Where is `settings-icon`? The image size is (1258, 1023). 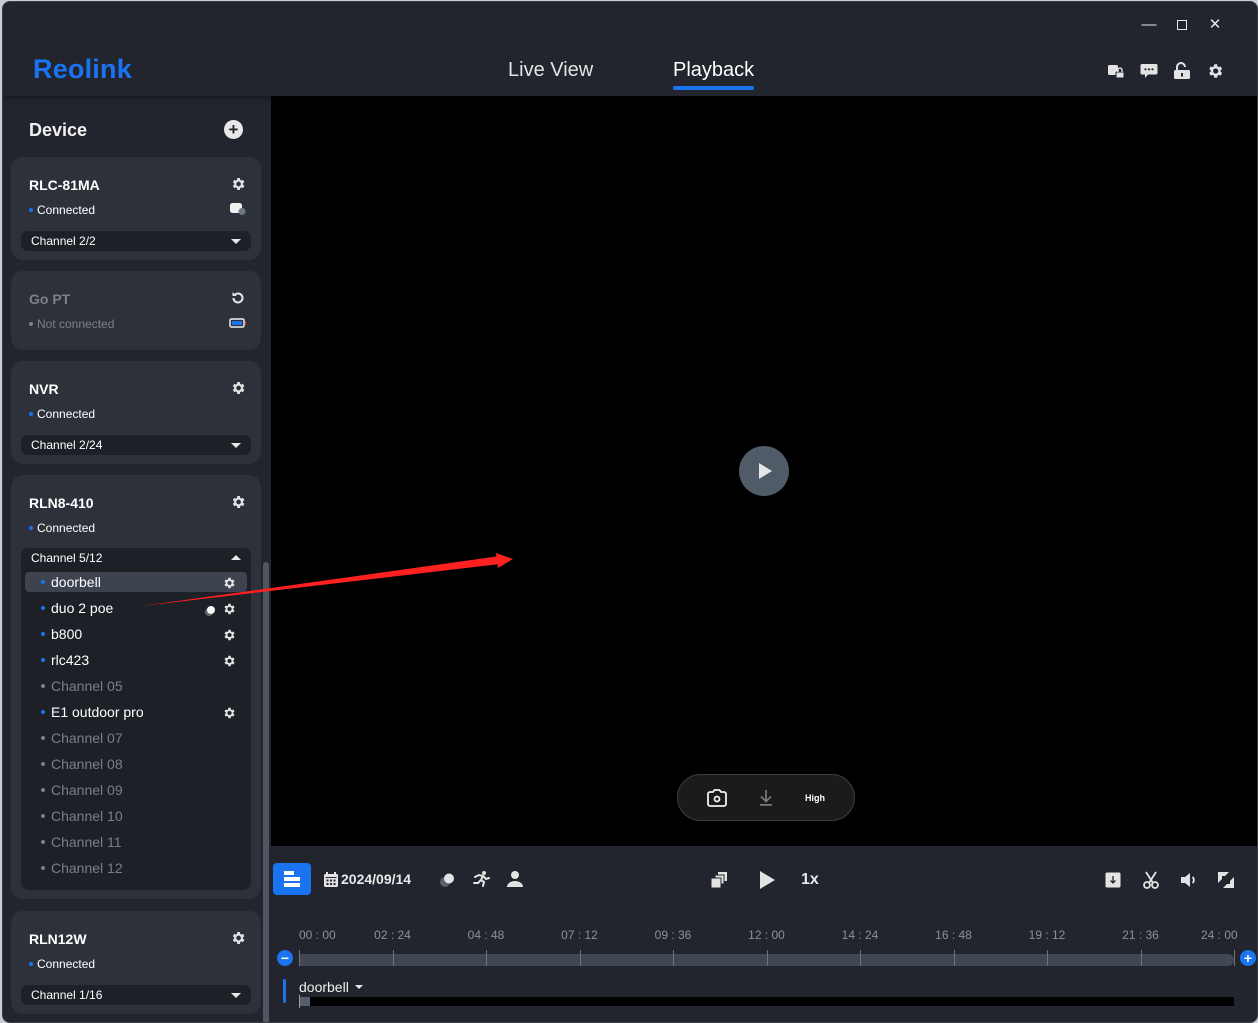
settings-icon is located at coordinates (1216, 71).